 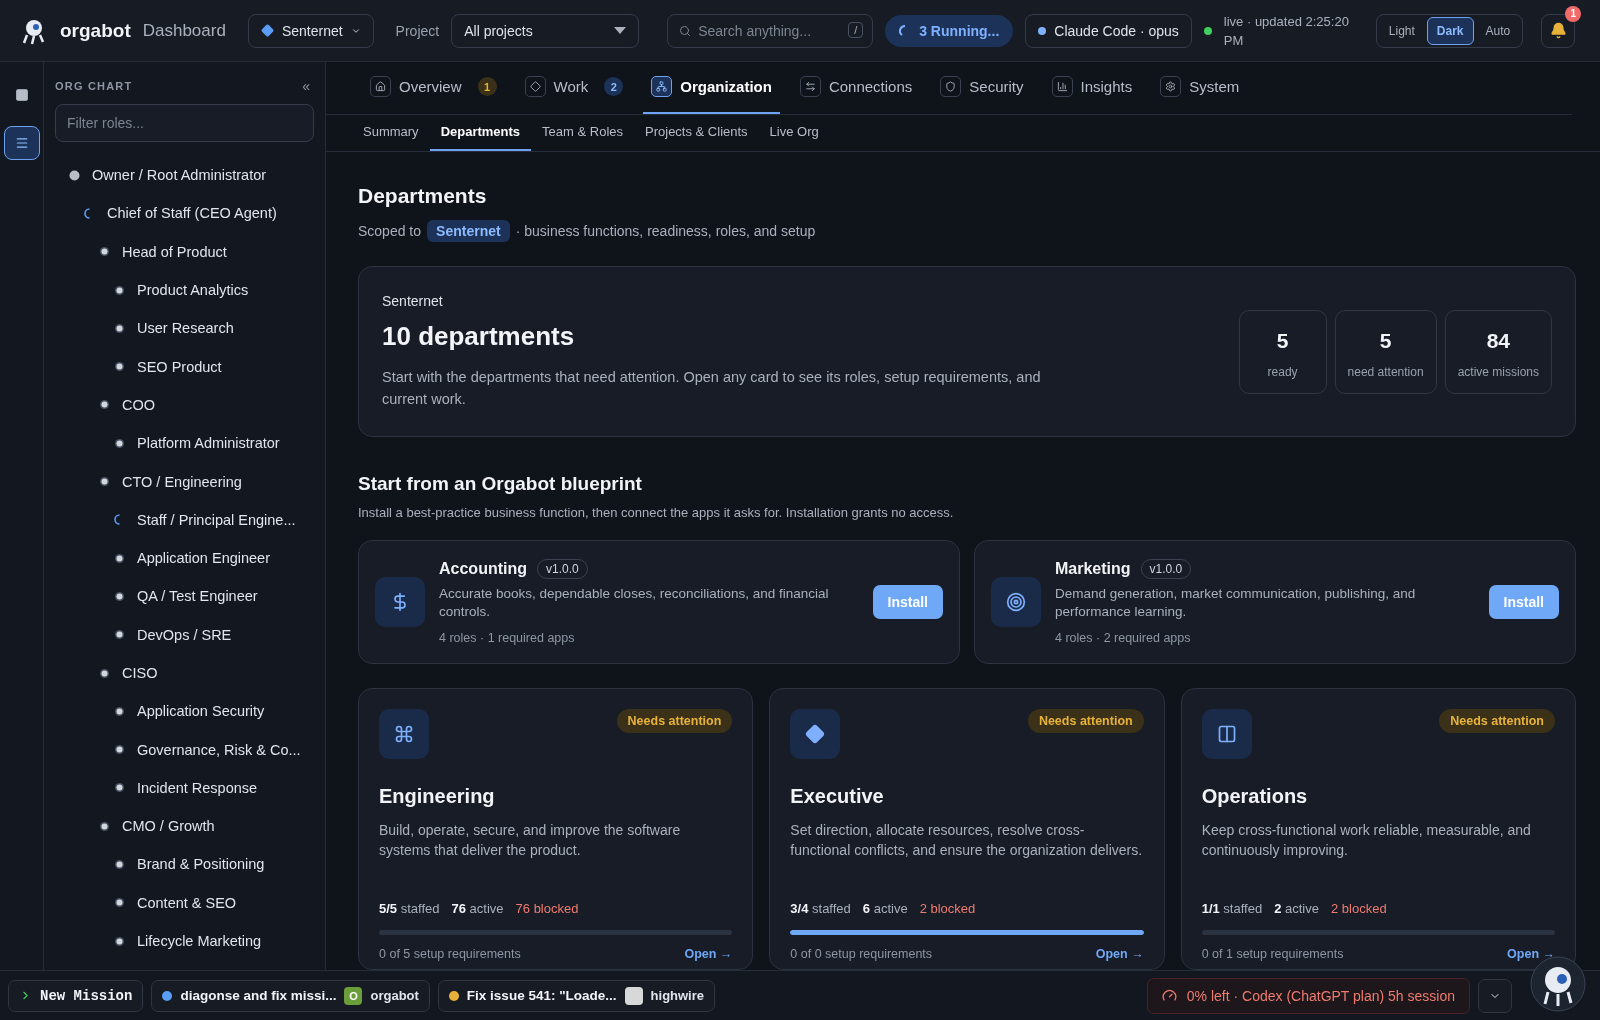 What do you see at coordinates (696, 132) in the screenshot?
I see `sub-tab: Projects & Clients` at bounding box center [696, 132].